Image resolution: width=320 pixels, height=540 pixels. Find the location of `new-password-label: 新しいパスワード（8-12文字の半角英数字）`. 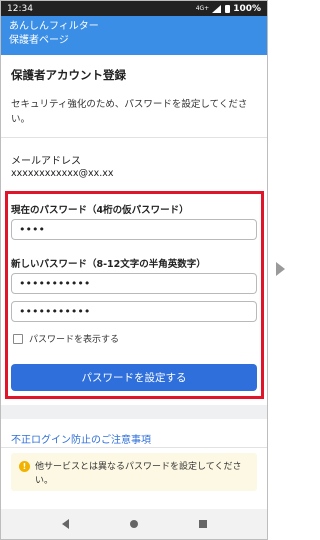

new-password-label: 新しいパスワード（8-12文字の半角英数字） is located at coordinates (108, 264).